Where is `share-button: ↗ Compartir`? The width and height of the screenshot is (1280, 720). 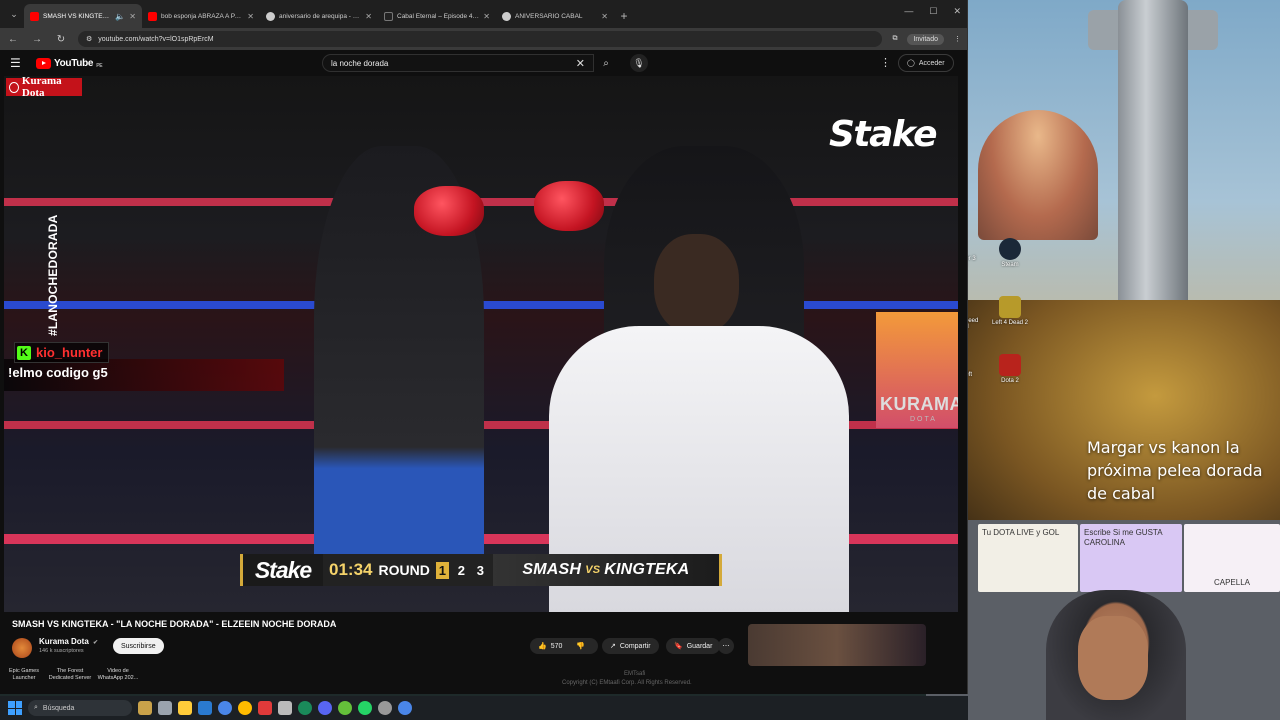
share-button: ↗ Compartir is located at coordinates (630, 646).